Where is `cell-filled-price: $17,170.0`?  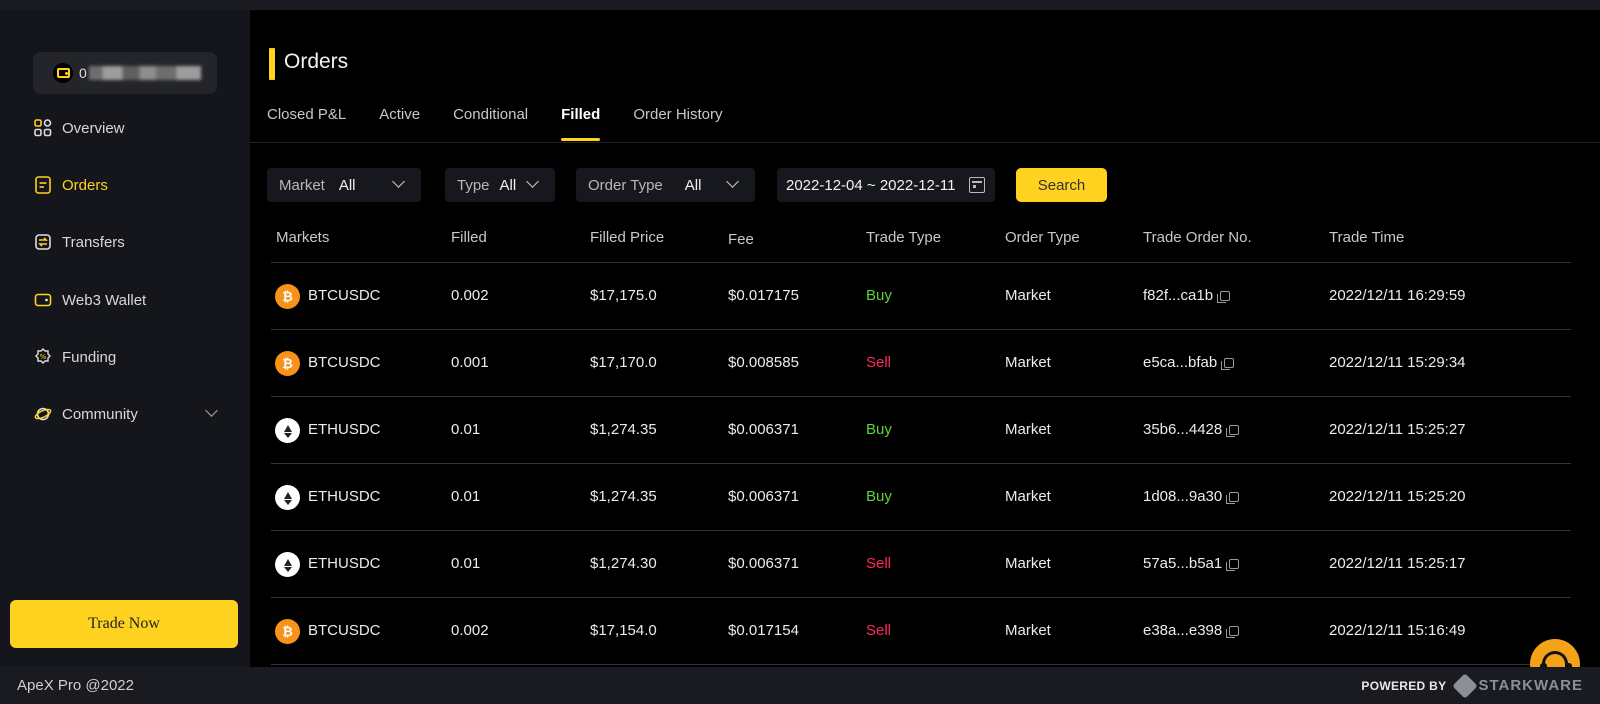 cell-filled-price: $17,170.0 is located at coordinates (623, 362).